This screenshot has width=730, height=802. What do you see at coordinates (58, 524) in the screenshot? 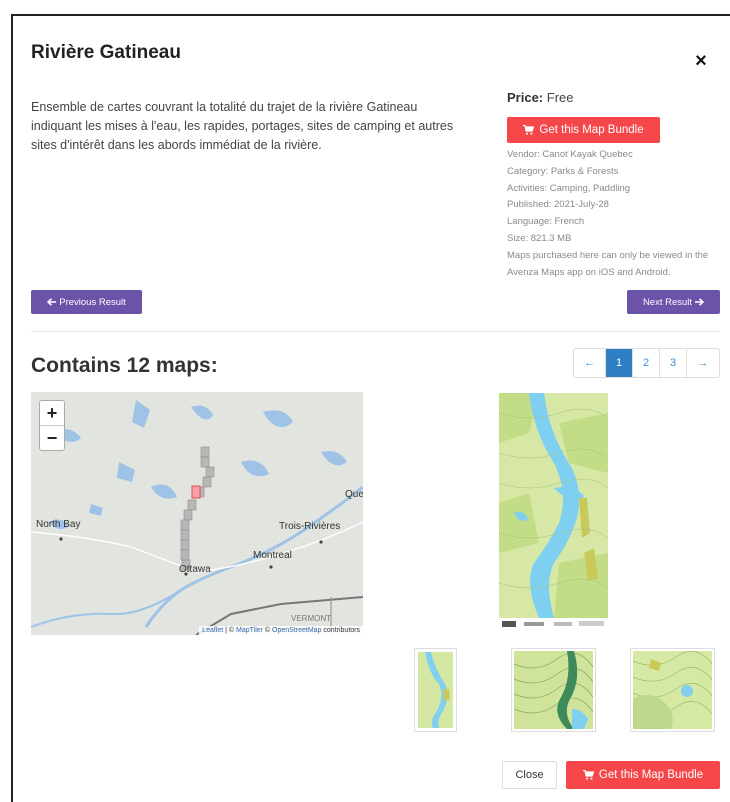
I see `map-label-north-bay: North Bay` at bounding box center [58, 524].